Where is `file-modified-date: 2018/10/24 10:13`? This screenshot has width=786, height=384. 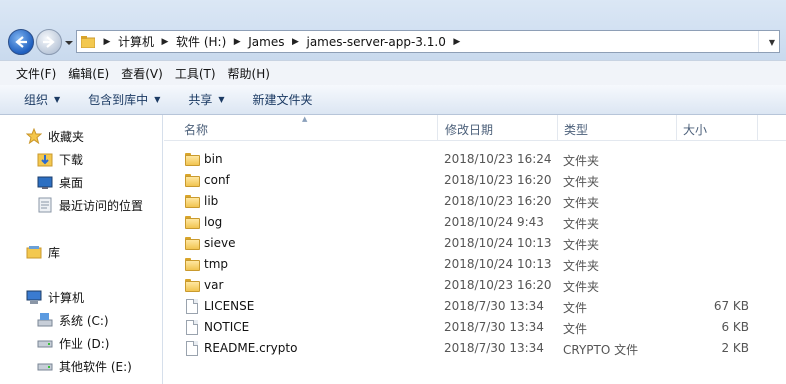 file-modified-date: 2018/10/24 10:13 is located at coordinates (498, 264).